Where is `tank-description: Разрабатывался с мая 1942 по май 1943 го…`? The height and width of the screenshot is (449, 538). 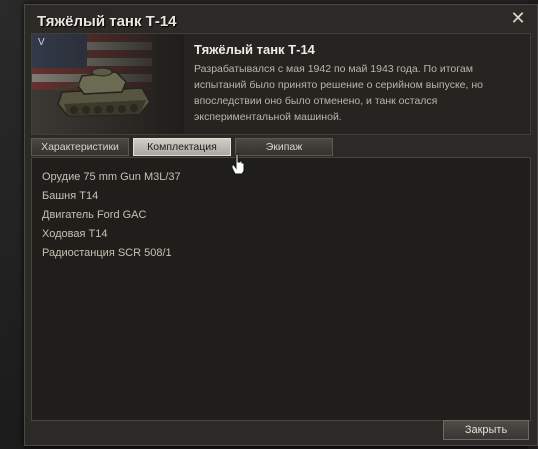 tank-description: Разрабатывался с мая 1942 по май 1943 го… is located at coordinates (338, 93).